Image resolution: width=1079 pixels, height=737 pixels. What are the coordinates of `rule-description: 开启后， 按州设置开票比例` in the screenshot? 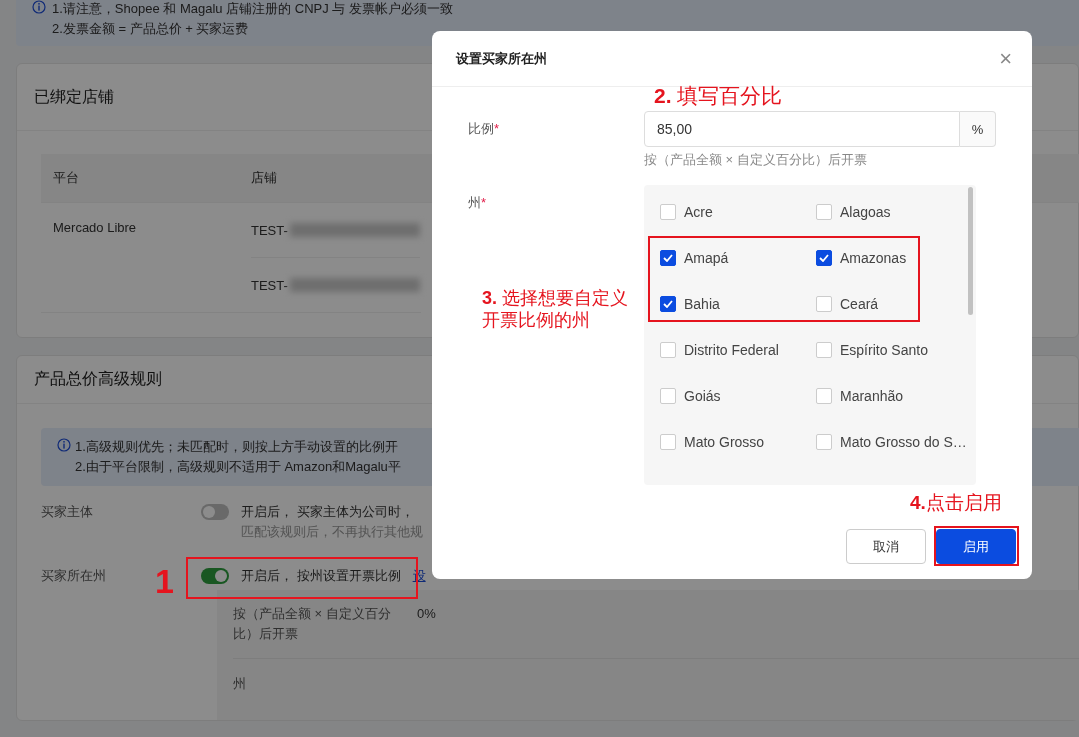 It's located at (321, 575).